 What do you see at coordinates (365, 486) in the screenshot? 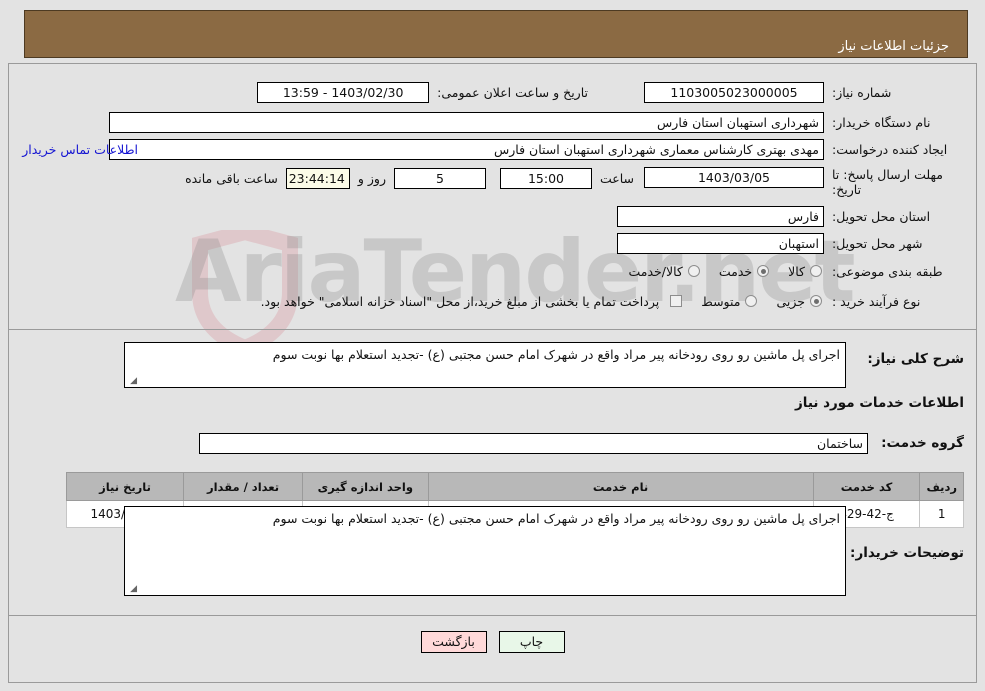
I see `th-unit: واحد اندازه گیری` at bounding box center [365, 486].